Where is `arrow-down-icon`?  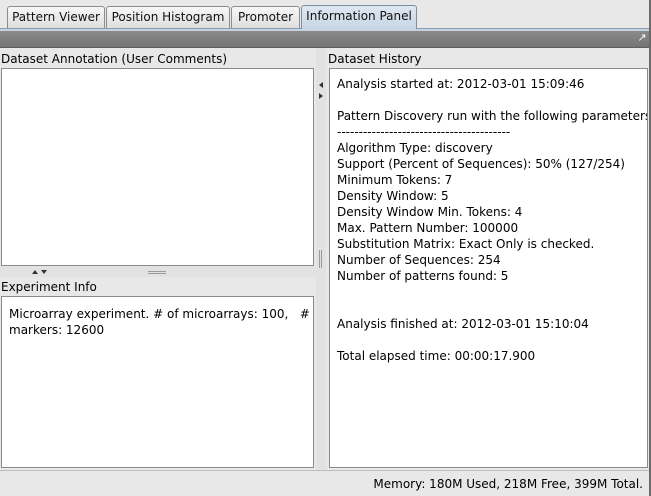 arrow-down-icon is located at coordinates (44, 272).